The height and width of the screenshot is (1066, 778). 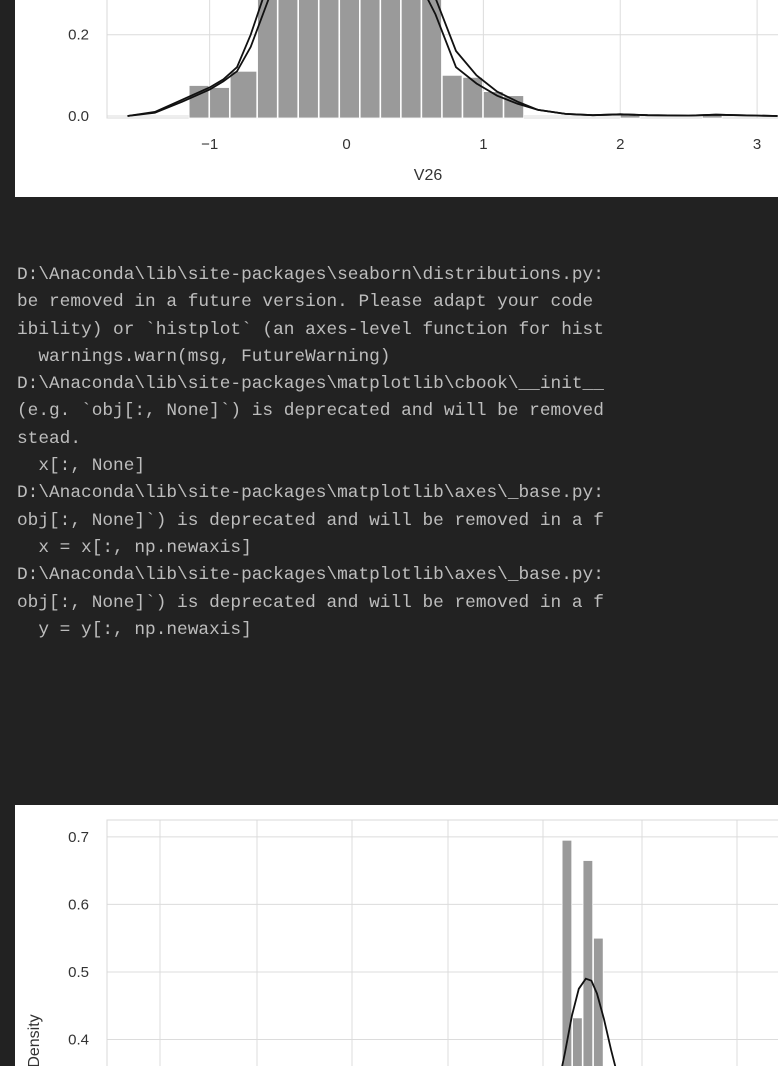 I want to click on y-tick-label: 0.2, so click(x=78, y=35).